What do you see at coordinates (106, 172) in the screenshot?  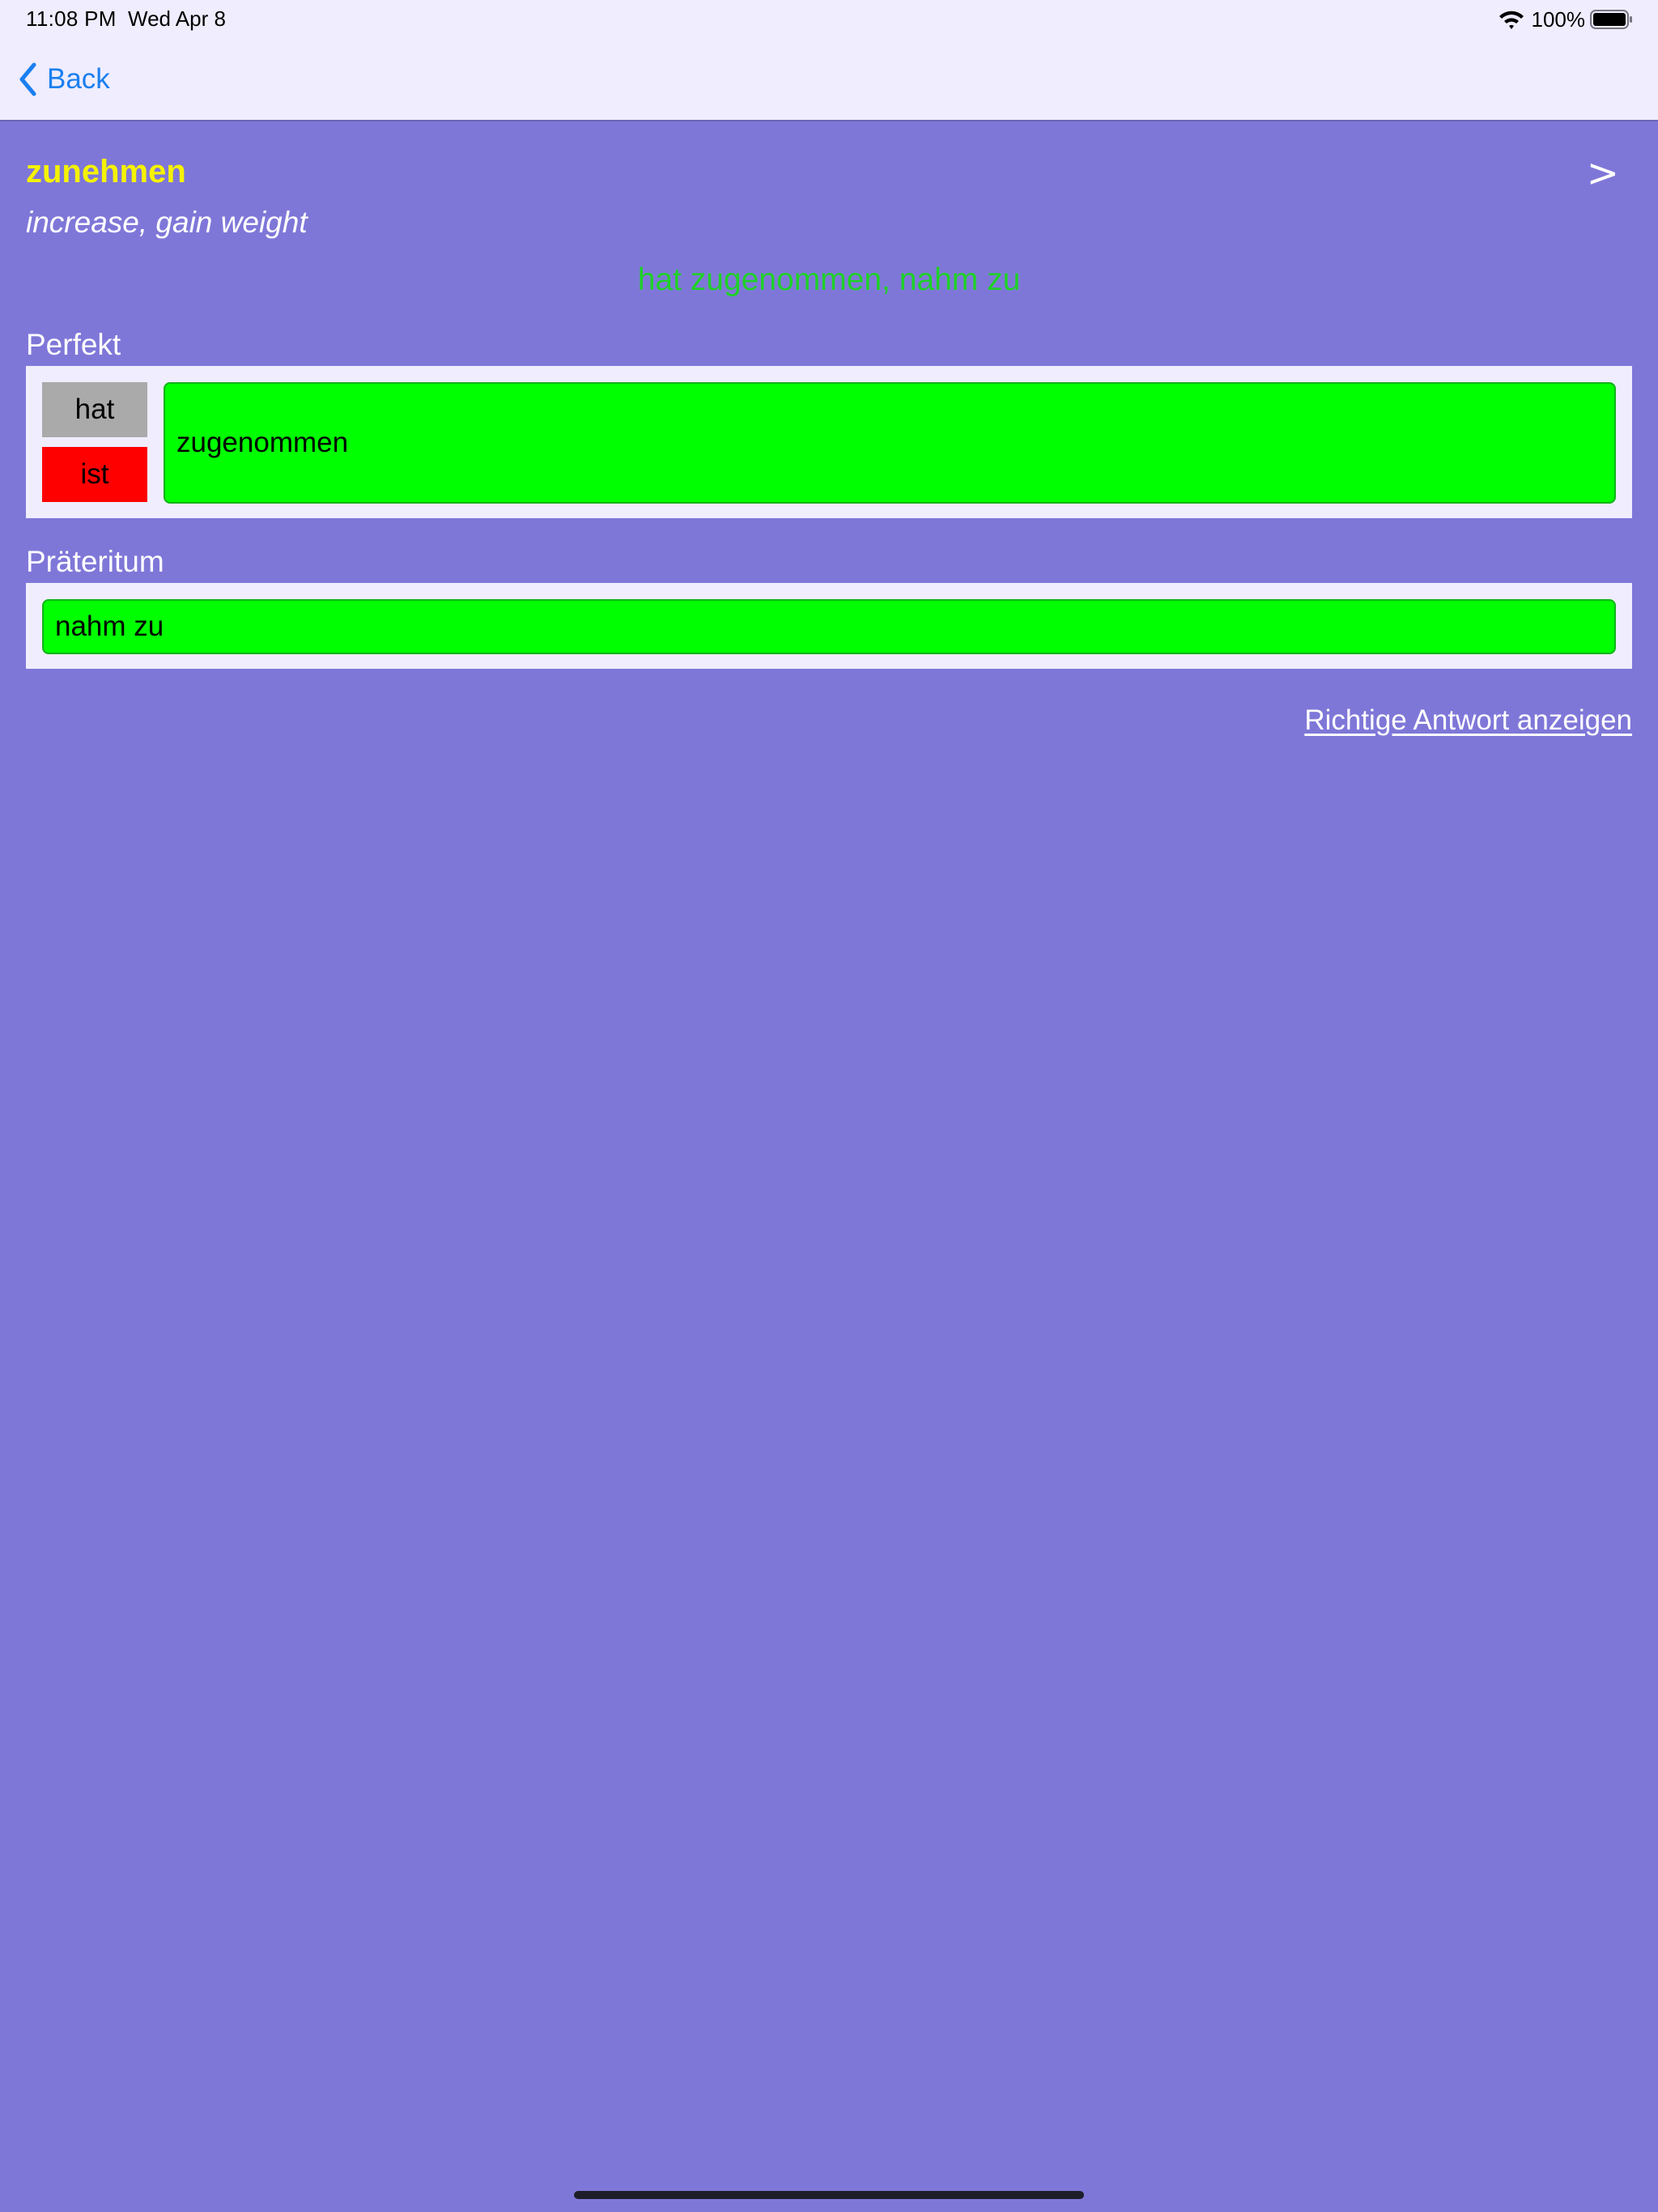 I see `verb-infinitive: zunehmen` at bounding box center [106, 172].